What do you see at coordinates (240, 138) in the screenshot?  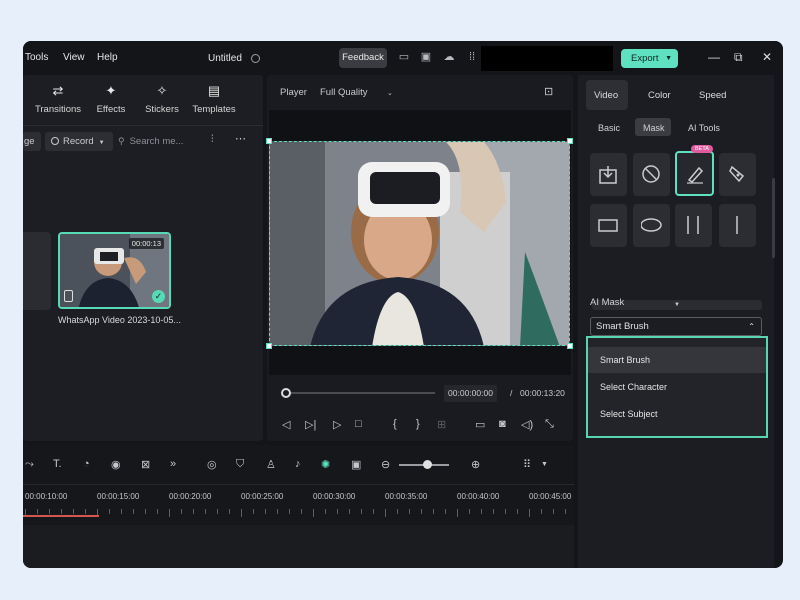 I see `more-icon: ⋯` at bounding box center [240, 138].